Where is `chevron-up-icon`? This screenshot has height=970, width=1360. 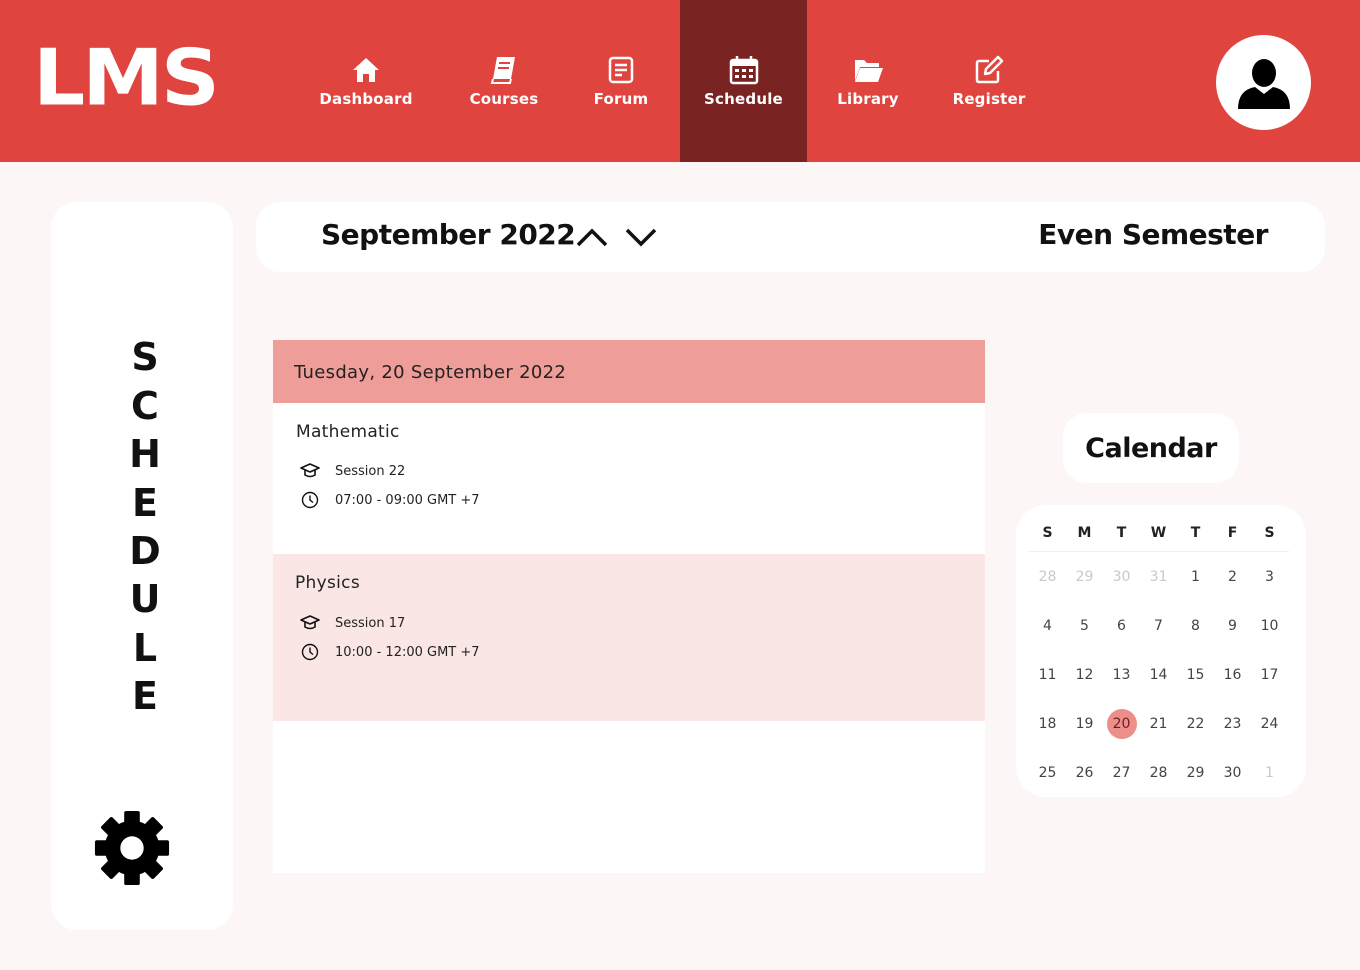 chevron-up-icon is located at coordinates (592, 237).